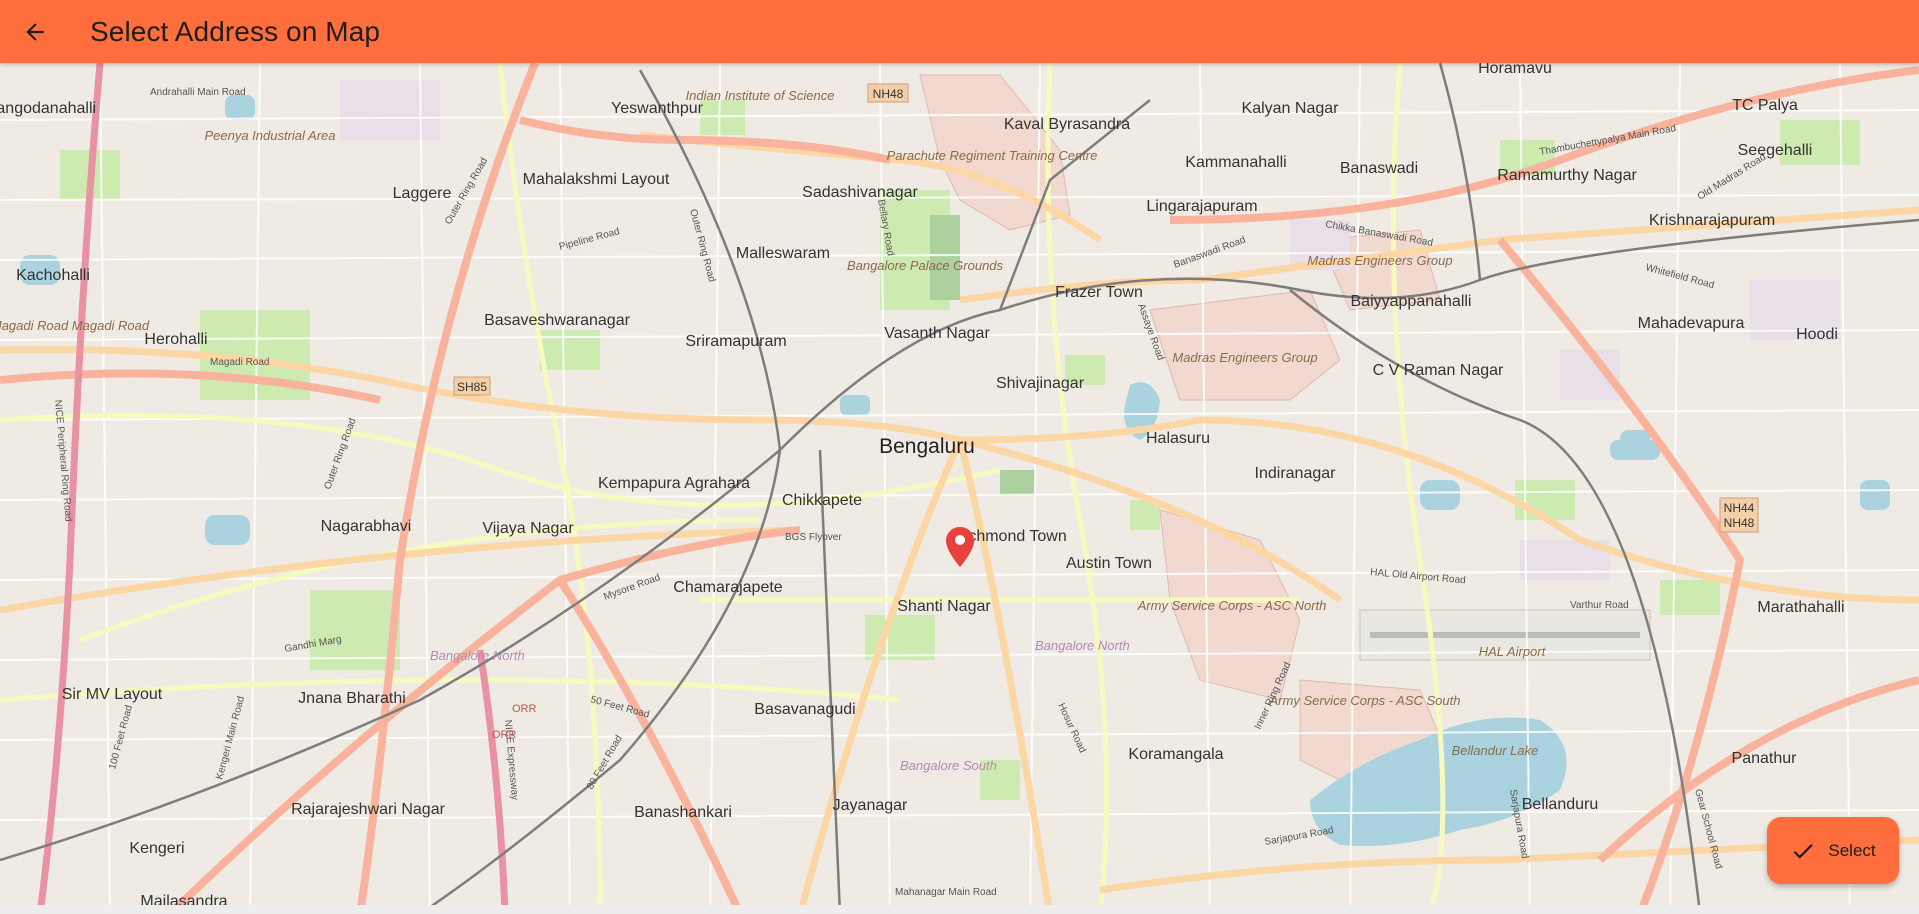  Describe the element at coordinates (1235, 162) in the screenshot. I see `place-label: Kammanahalli` at that location.